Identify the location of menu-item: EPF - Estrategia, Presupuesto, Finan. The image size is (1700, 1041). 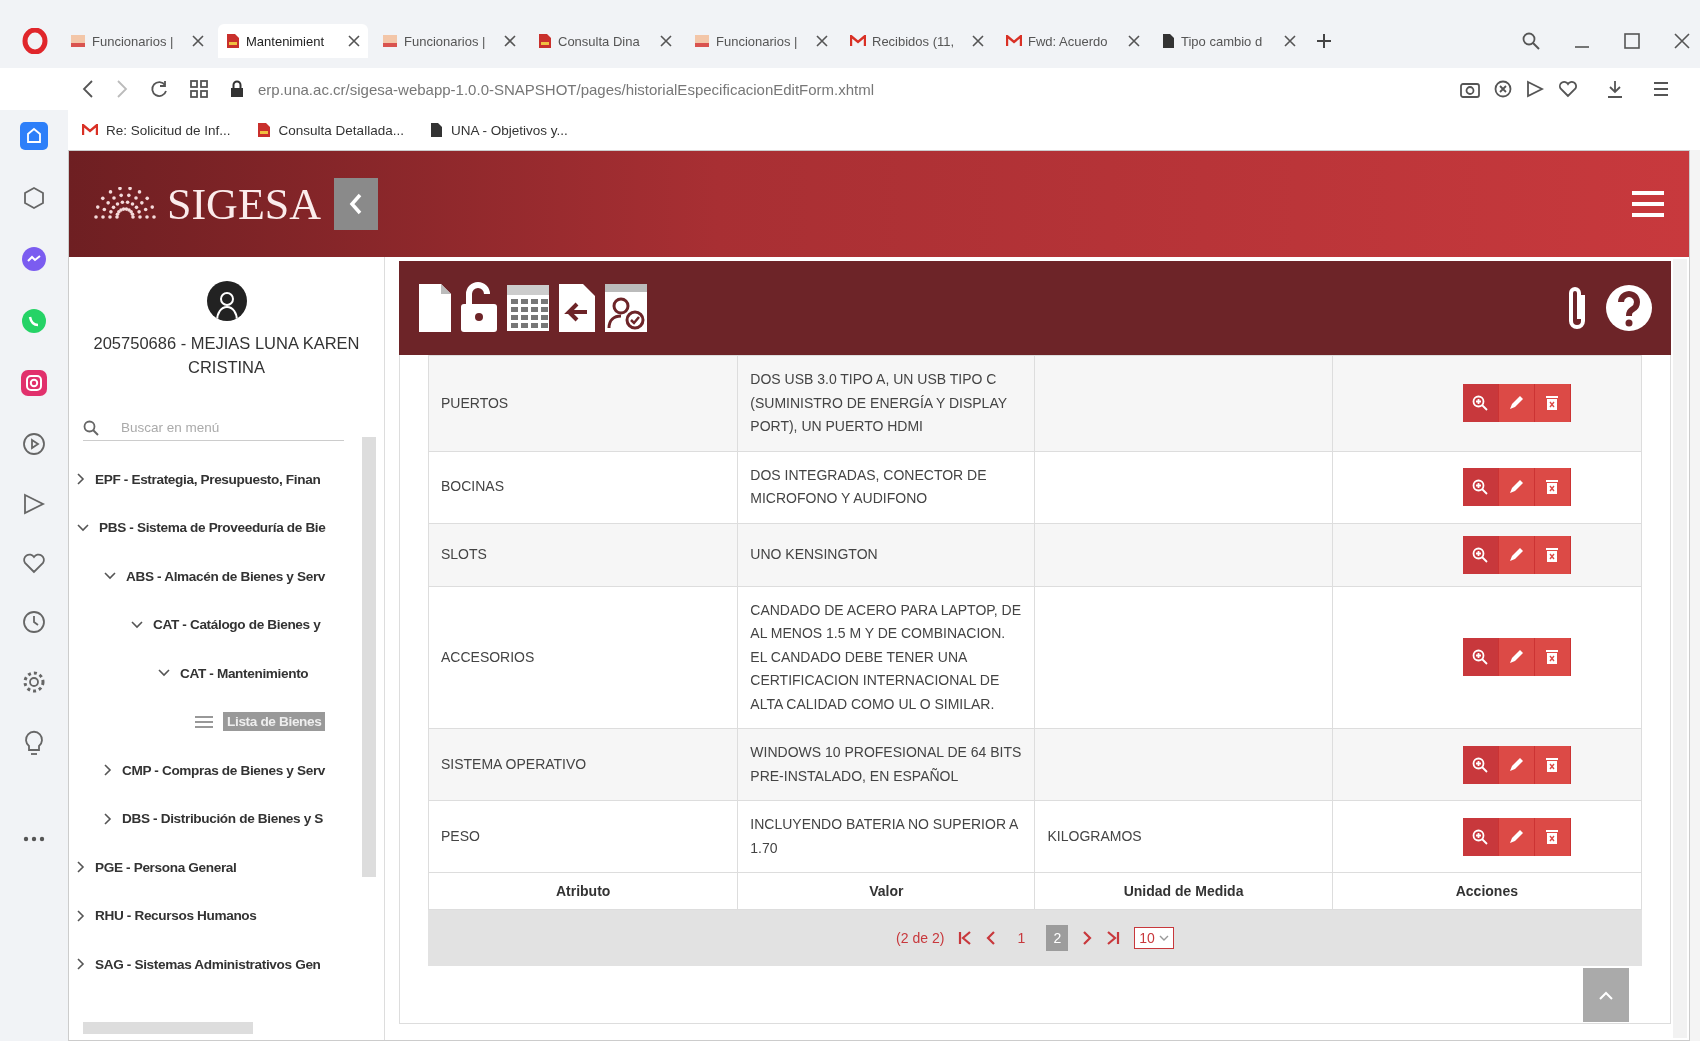
(208, 479).